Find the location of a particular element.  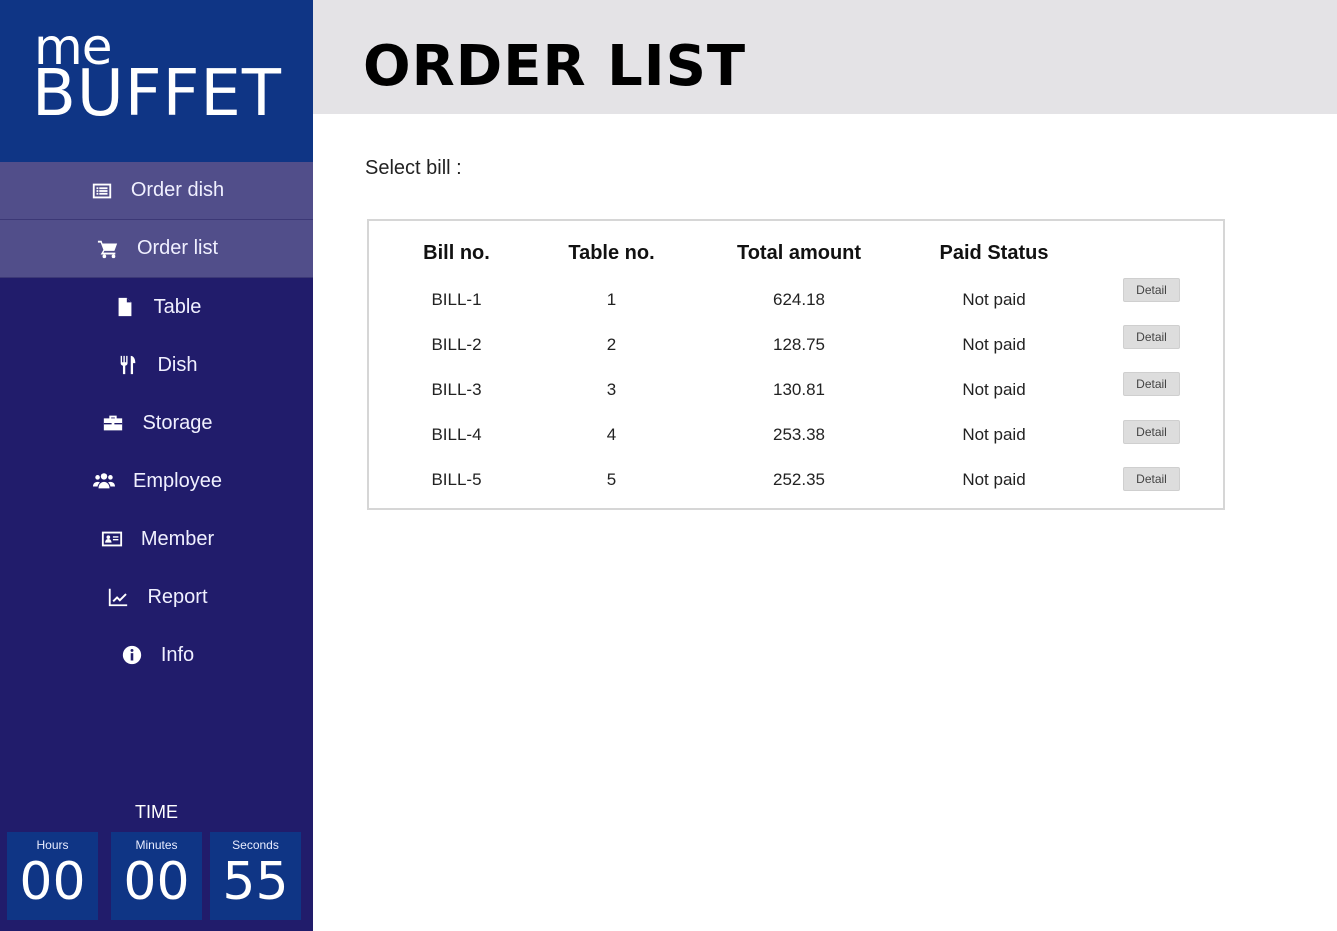

utensils-icon is located at coordinates (128, 365).